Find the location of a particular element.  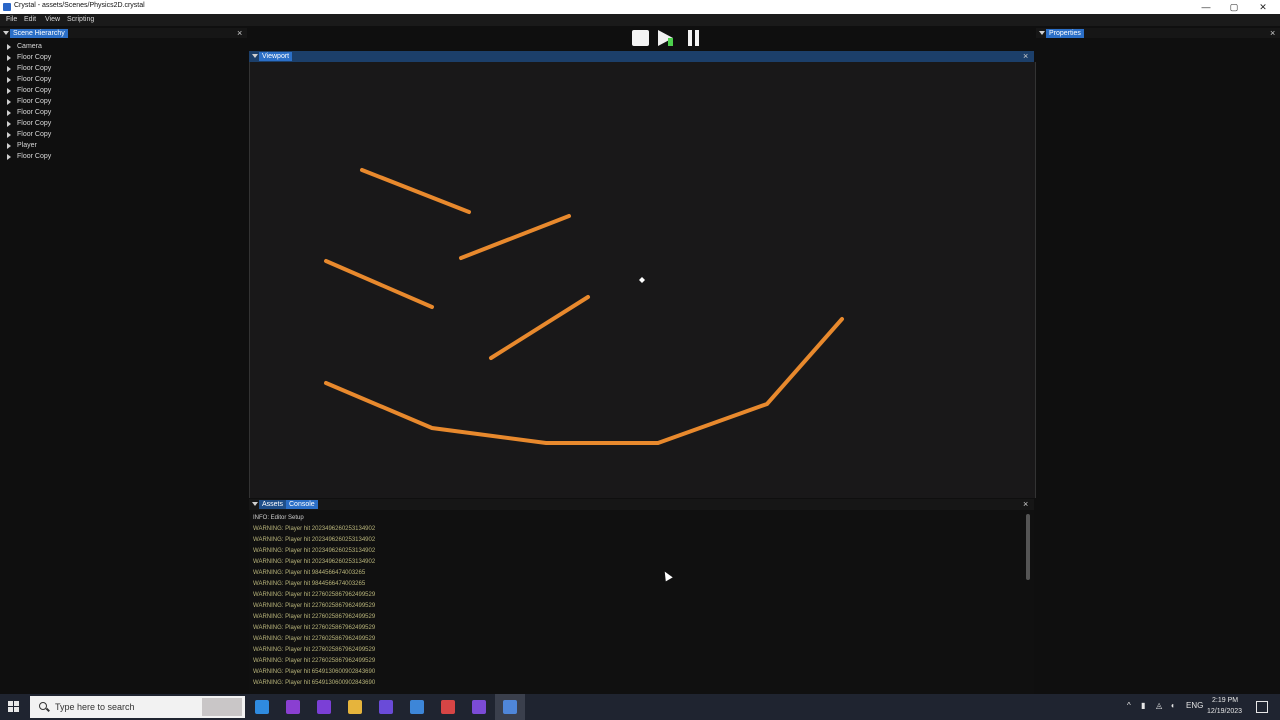

file-explorer-icon is located at coordinates (355, 707).